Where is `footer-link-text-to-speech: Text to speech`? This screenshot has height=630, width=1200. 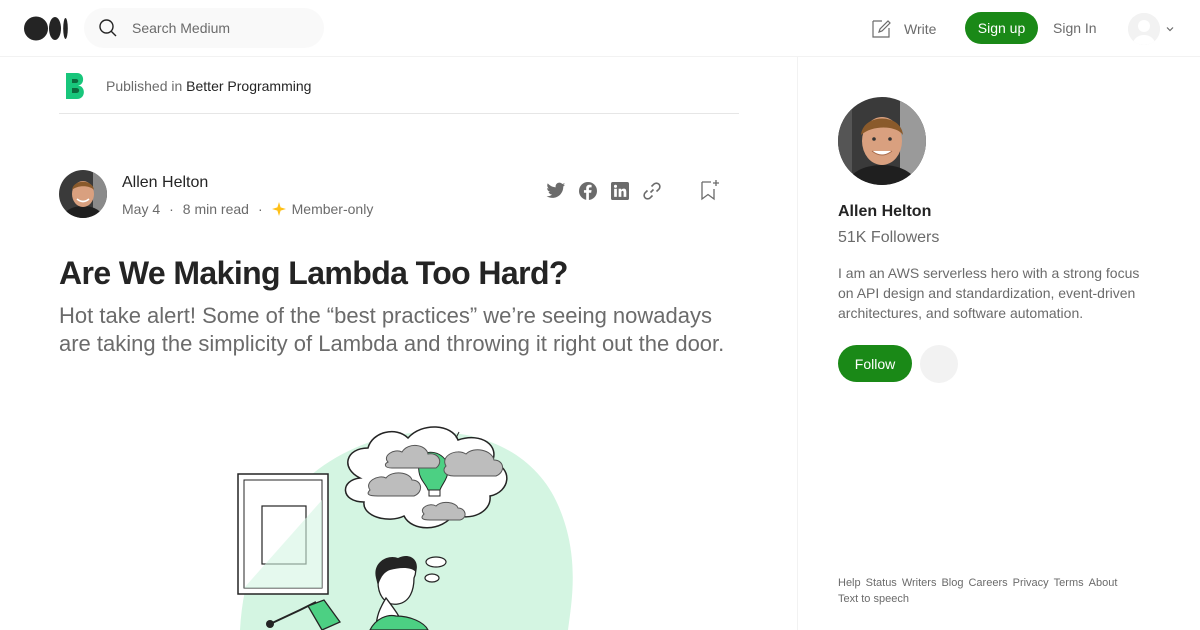 footer-link-text-to-speech: Text to speech is located at coordinates (873, 599).